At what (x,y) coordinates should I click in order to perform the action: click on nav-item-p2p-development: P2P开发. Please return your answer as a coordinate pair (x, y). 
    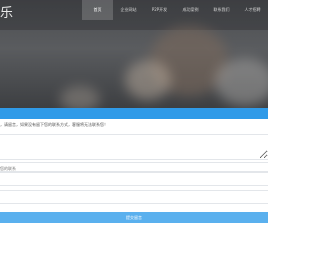
    Looking at the image, I should click on (159, 10).